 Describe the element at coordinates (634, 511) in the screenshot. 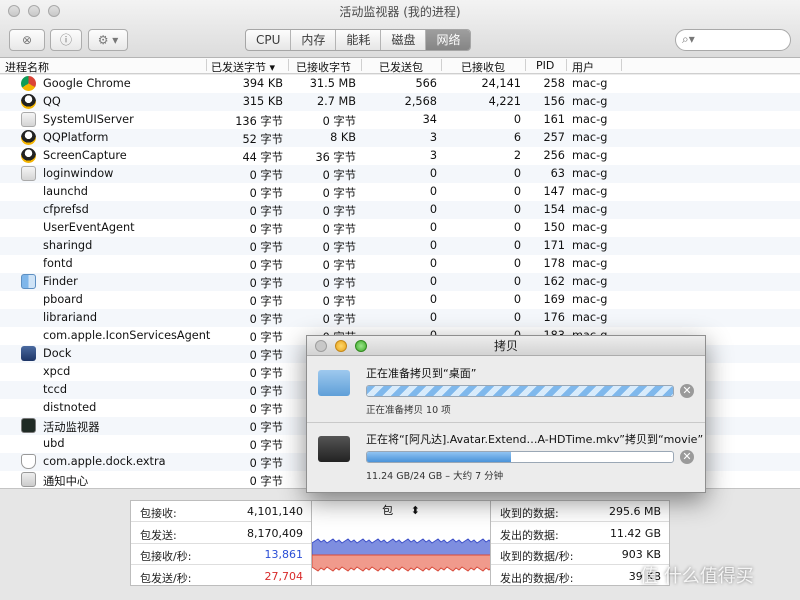

I see `stat-value: 295.6 MB` at that location.